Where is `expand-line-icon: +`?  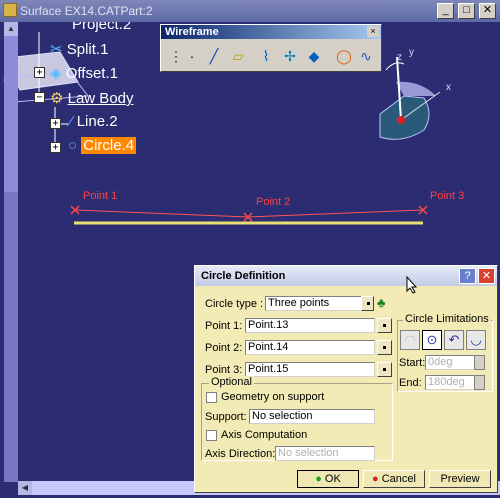 expand-line-icon: + is located at coordinates (55, 123).